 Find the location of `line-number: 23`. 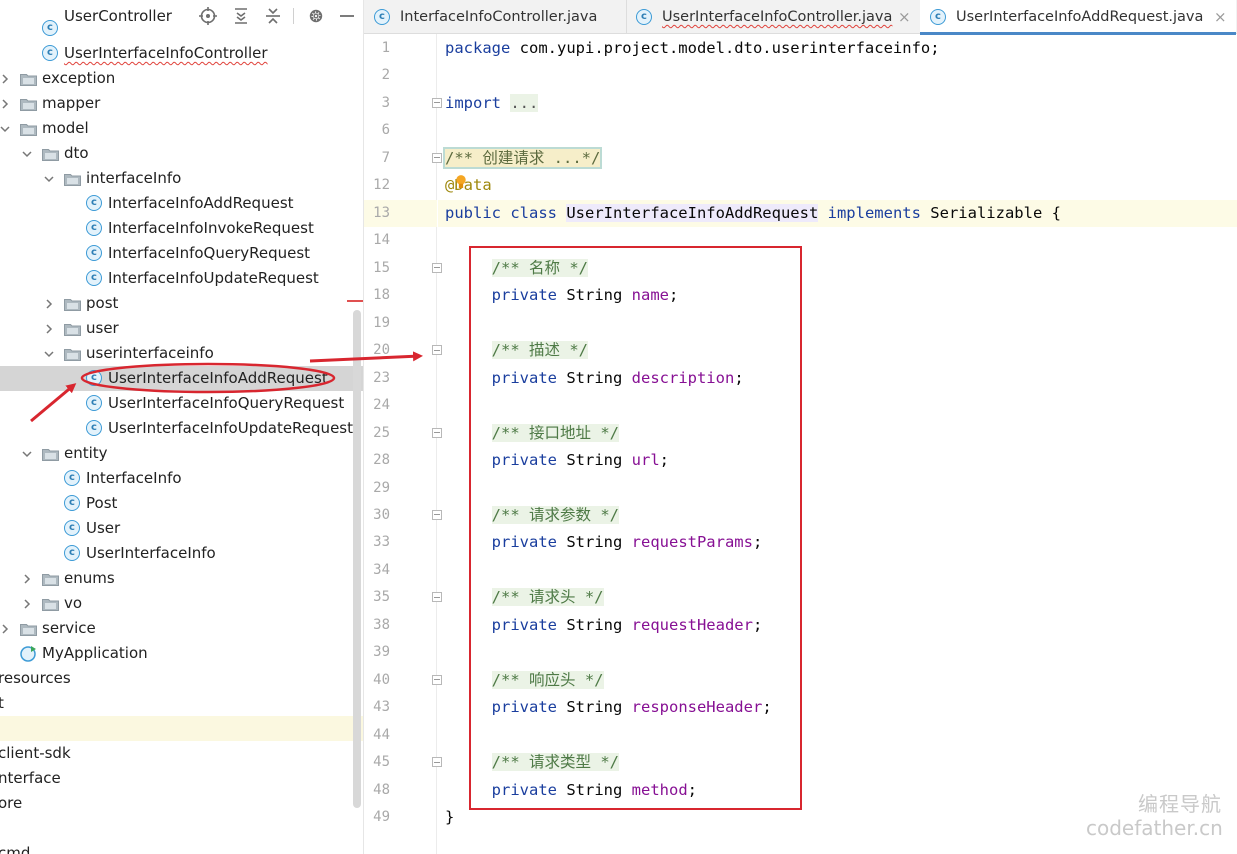

line-number: 23 is located at coordinates (381, 377).